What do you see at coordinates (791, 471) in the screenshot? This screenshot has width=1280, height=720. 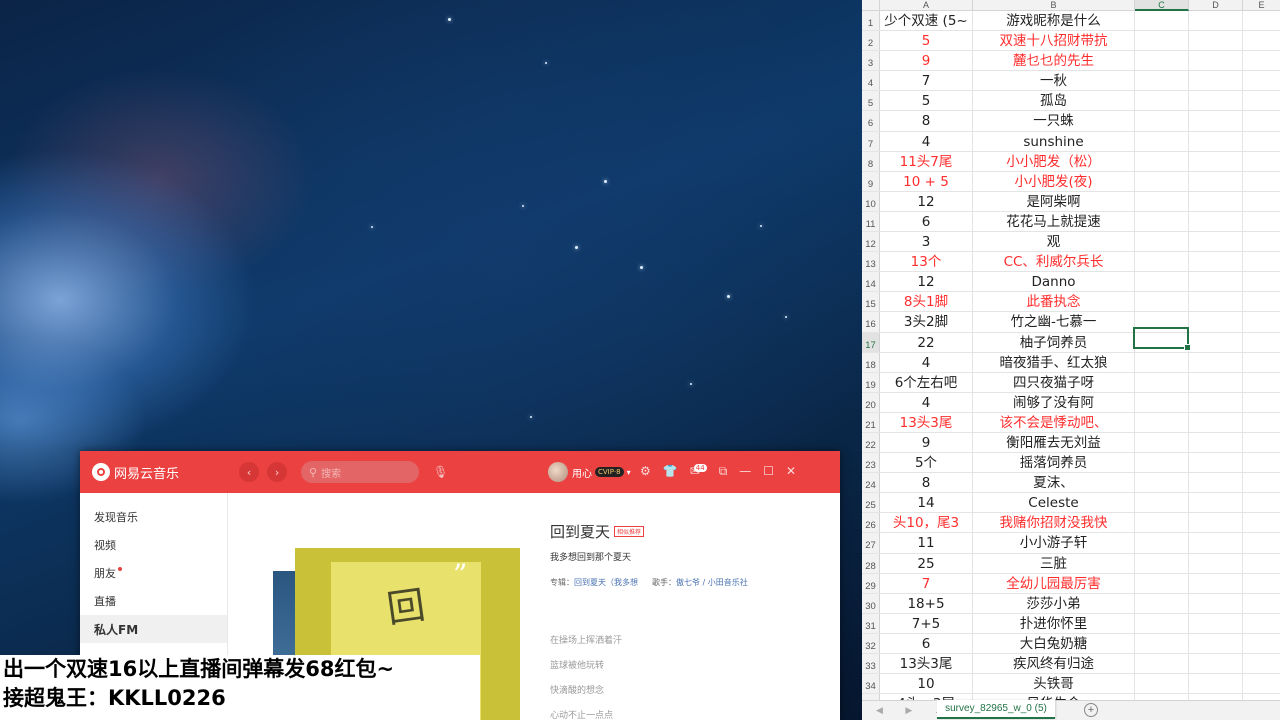 I see `close-button: ✕` at bounding box center [791, 471].